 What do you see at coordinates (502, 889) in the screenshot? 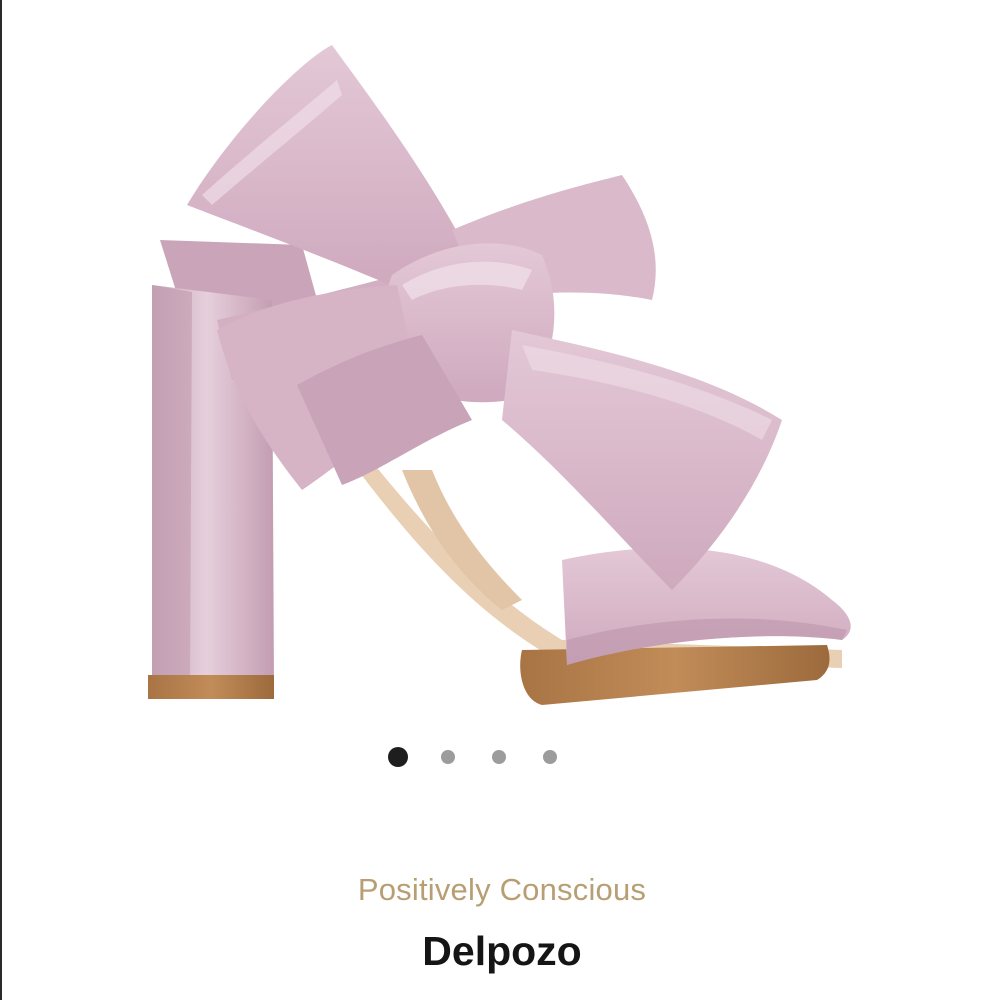
I see `sustainability-label: Positively Conscious` at bounding box center [502, 889].